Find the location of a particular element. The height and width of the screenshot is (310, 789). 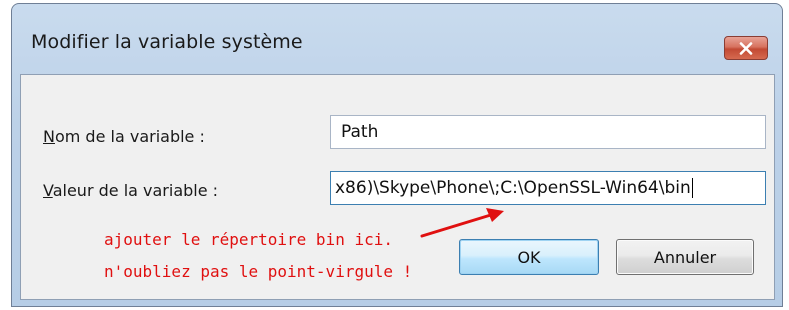

window-title: Modifier la variable système is located at coordinates (167, 42).